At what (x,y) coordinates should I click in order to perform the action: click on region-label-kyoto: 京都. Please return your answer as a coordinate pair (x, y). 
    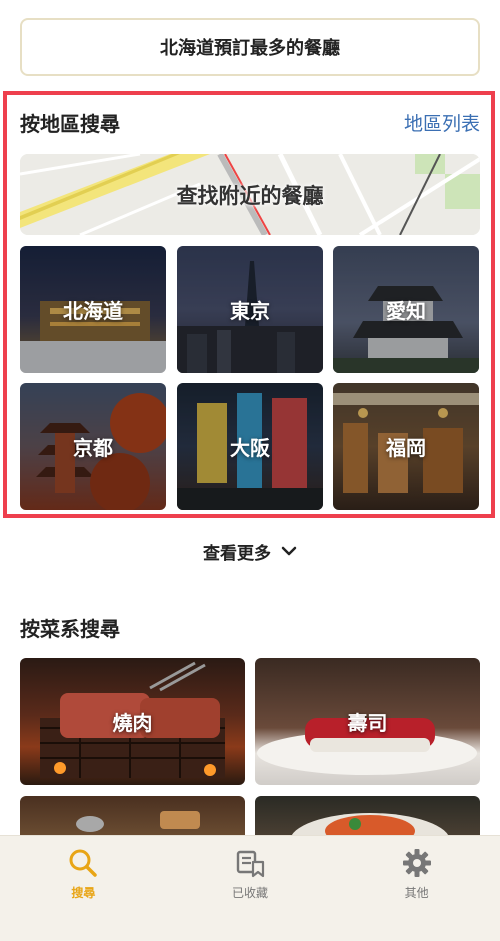
    Looking at the image, I should click on (93, 448).